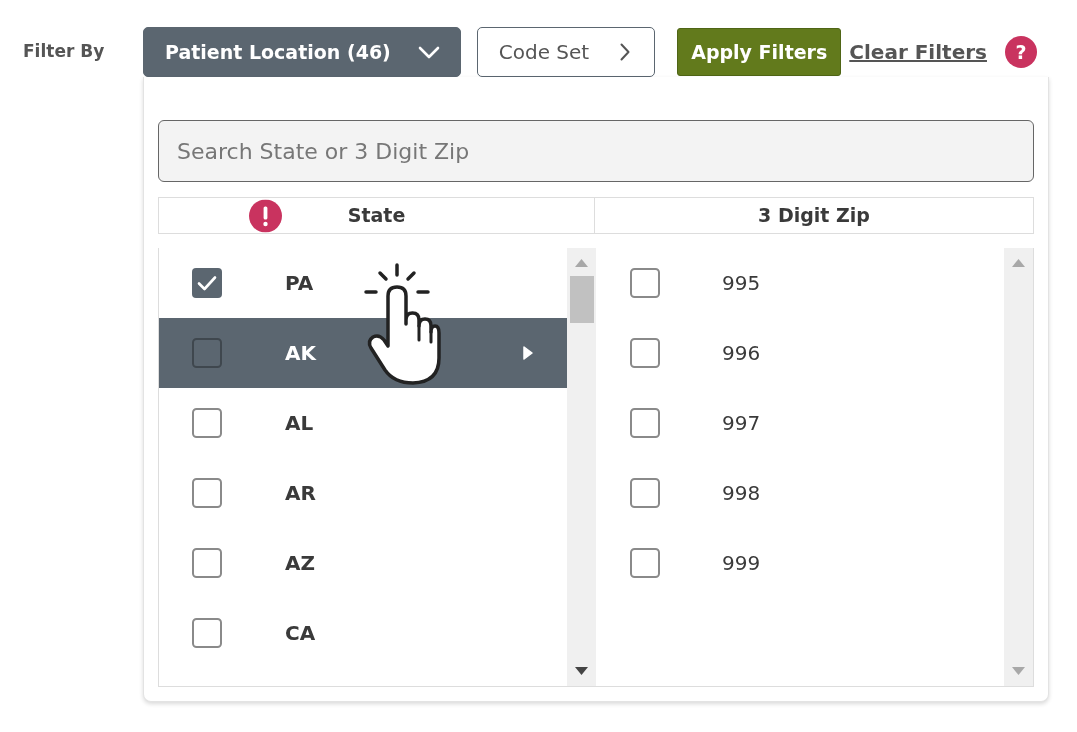 This screenshot has width=1077, height=732. What do you see at coordinates (741, 563) in the screenshot?
I see `option-label: 999` at bounding box center [741, 563].